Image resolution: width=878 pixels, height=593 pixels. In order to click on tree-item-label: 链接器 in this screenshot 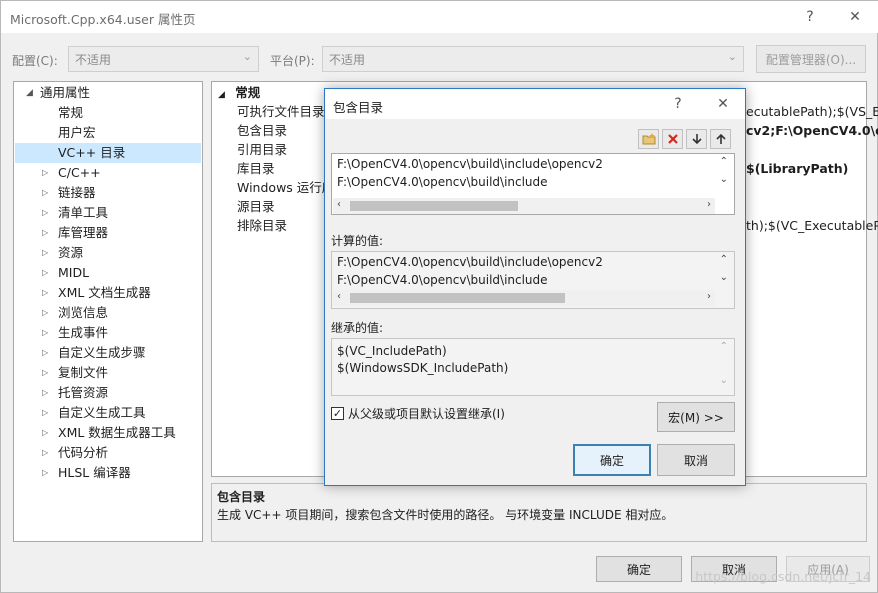, I will do `click(77, 192)`.